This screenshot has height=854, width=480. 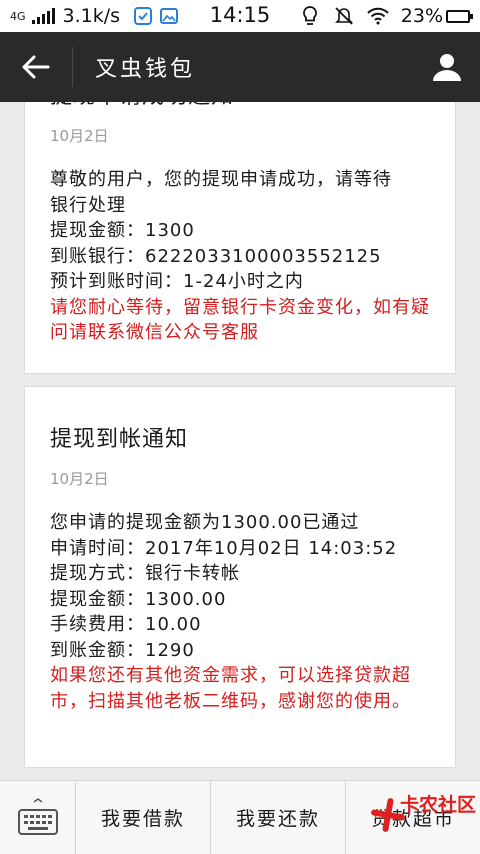 What do you see at coordinates (224, 548) in the screenshot?
I see `message-line: 申请时间：2017年10月02日 14:03:52` at bounding box center [224, 548].